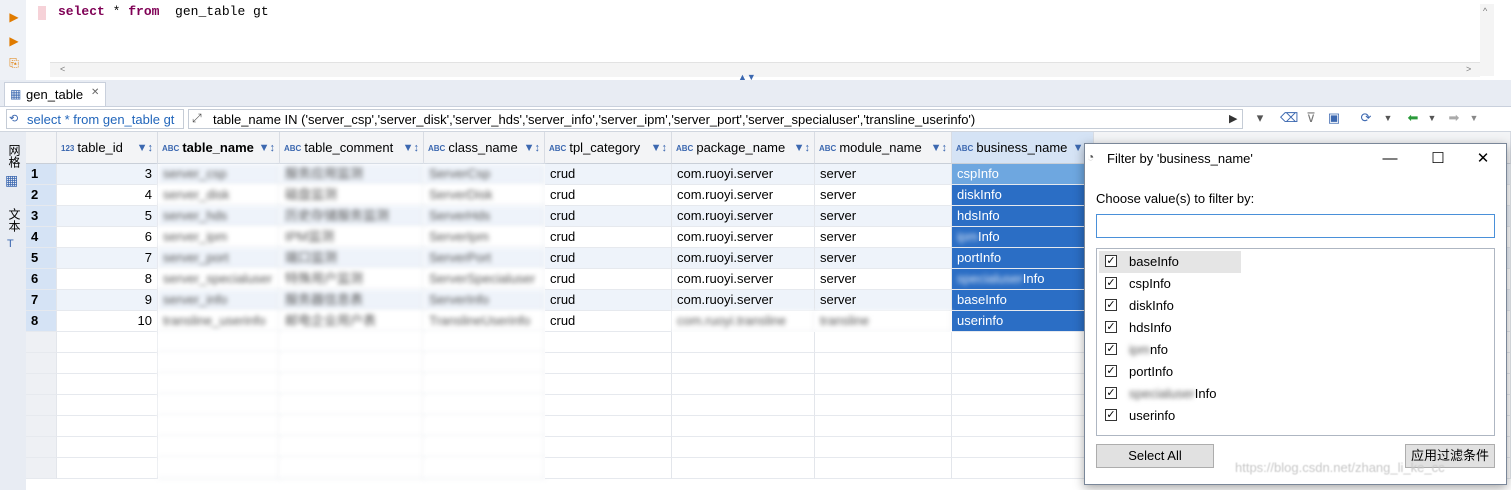 Image resolution: width=1511 pixels, height=490 pixels. What do you see at coordinates (352, 216) in the screenshot?
I see `cell-table-comment: 历史存储服务监测` at bounding box center [352, 216].